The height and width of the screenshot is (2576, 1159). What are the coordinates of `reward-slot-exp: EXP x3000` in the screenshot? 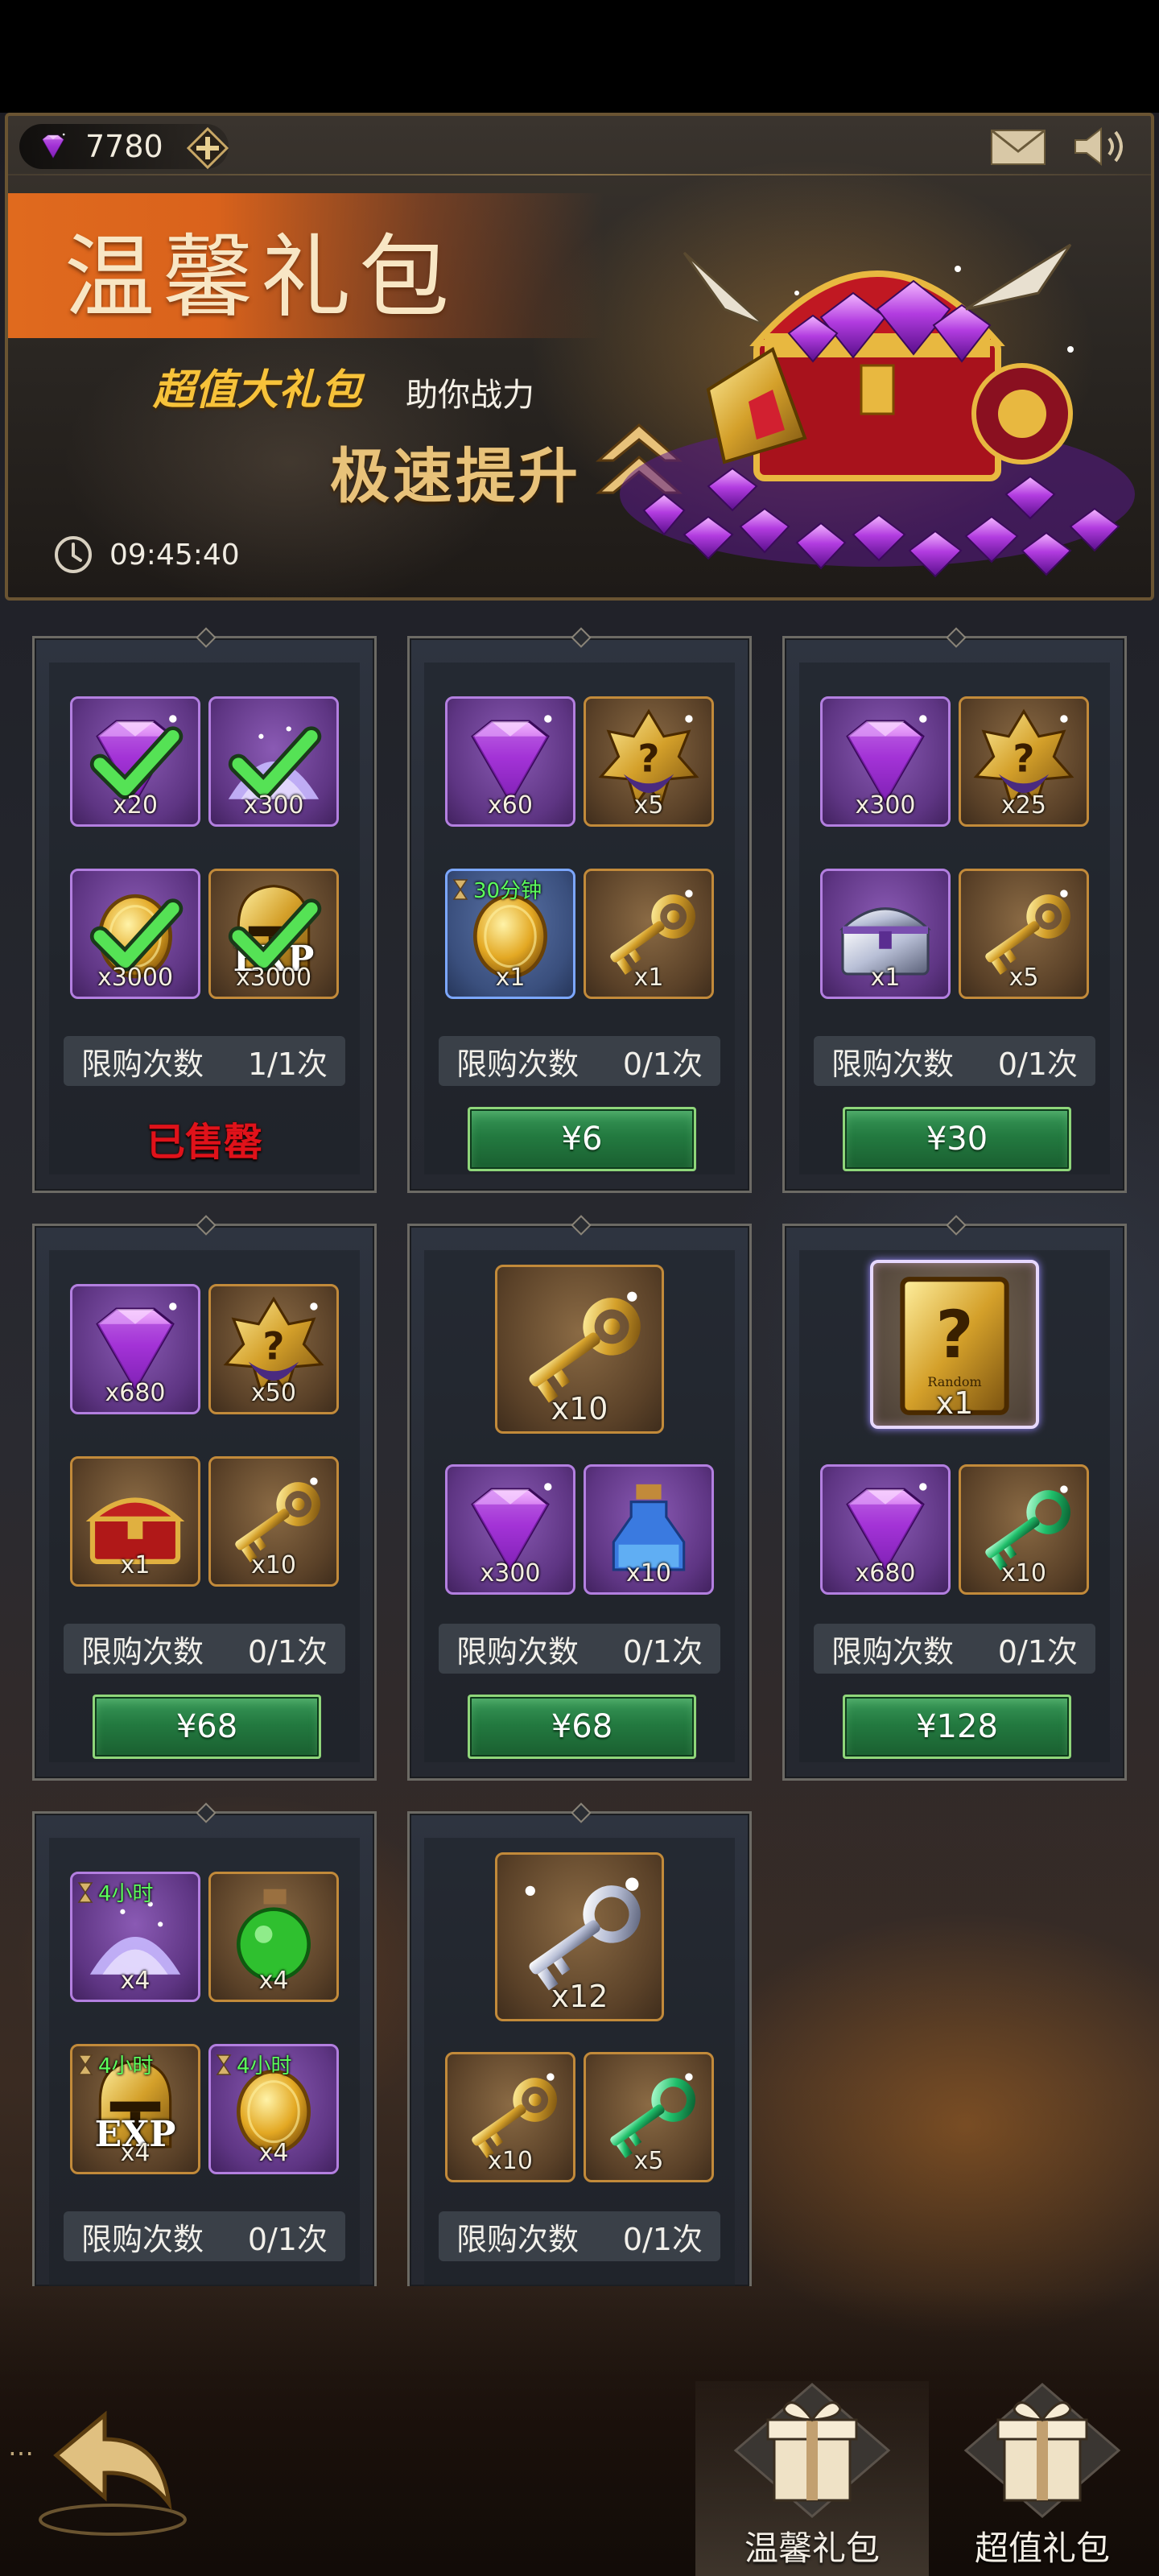 It's located at (273, 934).